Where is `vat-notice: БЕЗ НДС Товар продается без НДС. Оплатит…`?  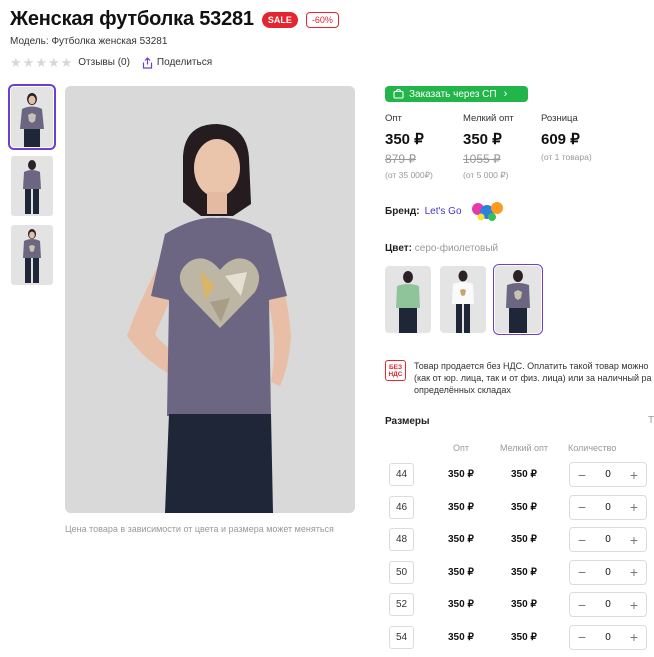 vat-notice: БЕЗ НДС Товар продается без НДС. Оплатит… is located at coordinates (519, 378).